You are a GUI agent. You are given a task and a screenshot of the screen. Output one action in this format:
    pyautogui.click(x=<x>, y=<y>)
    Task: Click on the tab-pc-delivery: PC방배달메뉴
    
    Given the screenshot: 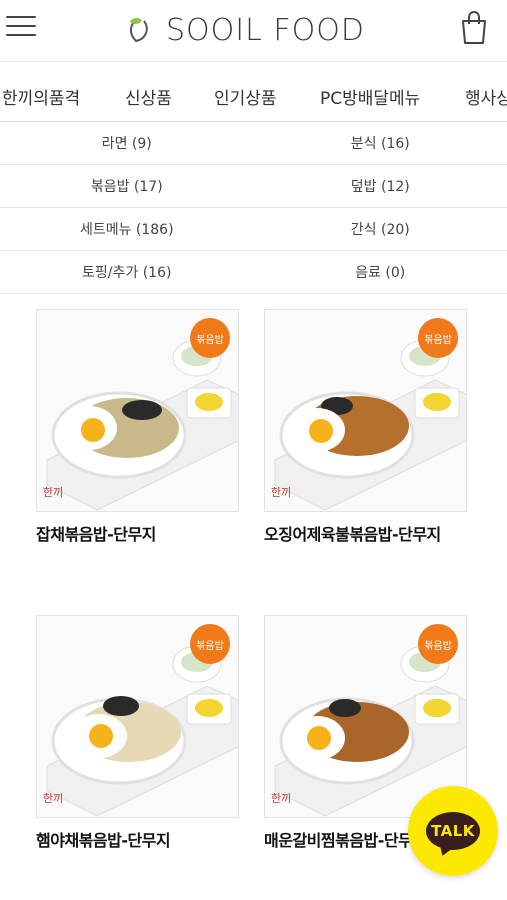 What is the action you would take?
    pyautogui.click(x=370, y=96)
    